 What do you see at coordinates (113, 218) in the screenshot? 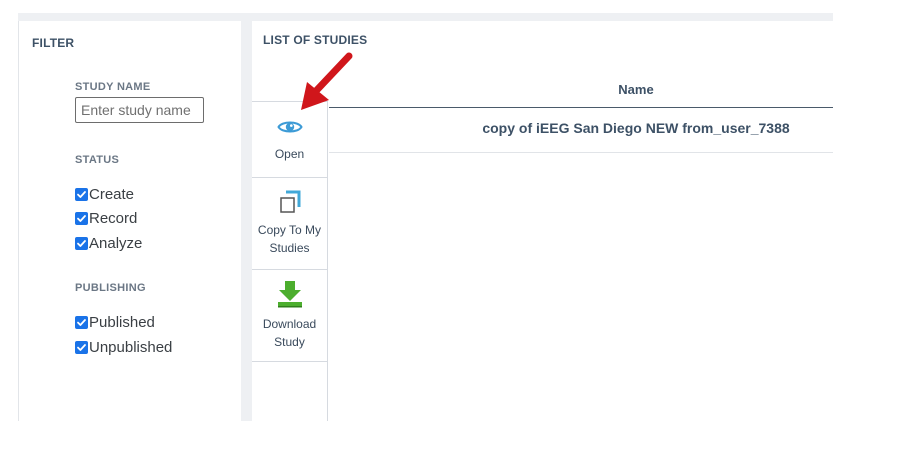
I see `status-option-label: Record` at bounding box center [113, 218].